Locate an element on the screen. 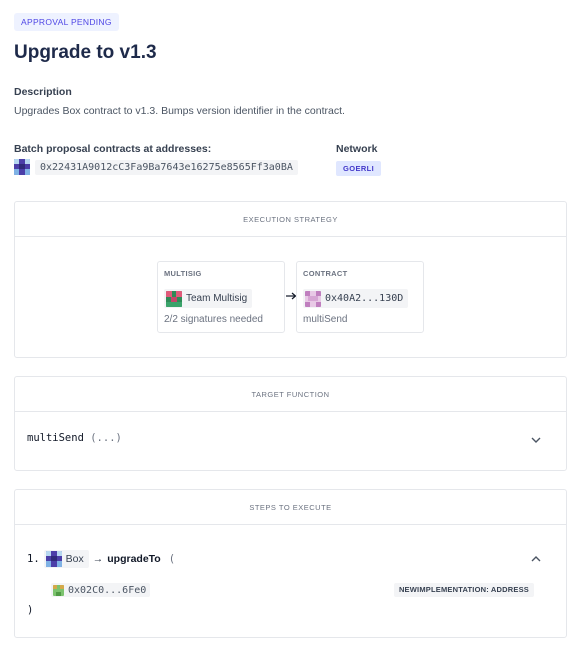 The height and width of the screenshot is (649, 580). target-function-args: (...) is located at coordinates (106, 438).